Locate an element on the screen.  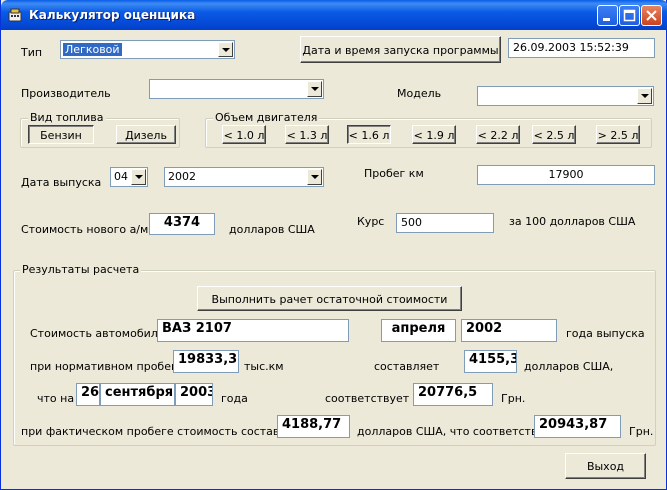
release-month-dropdown-button is located at coordinates (138, 177).